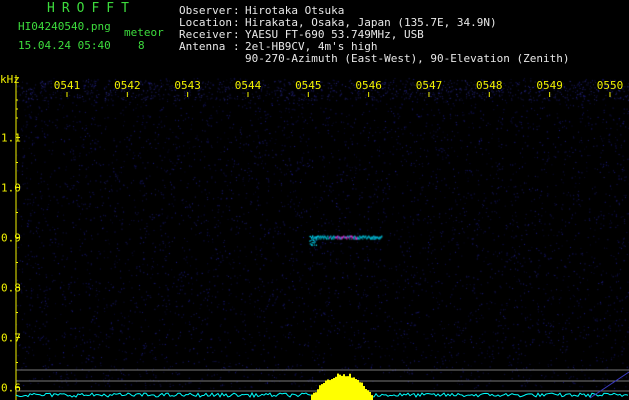 The width and height of the screenshot is (629, 400). I want to click on app-title: HROFFT, so click(91, 8).